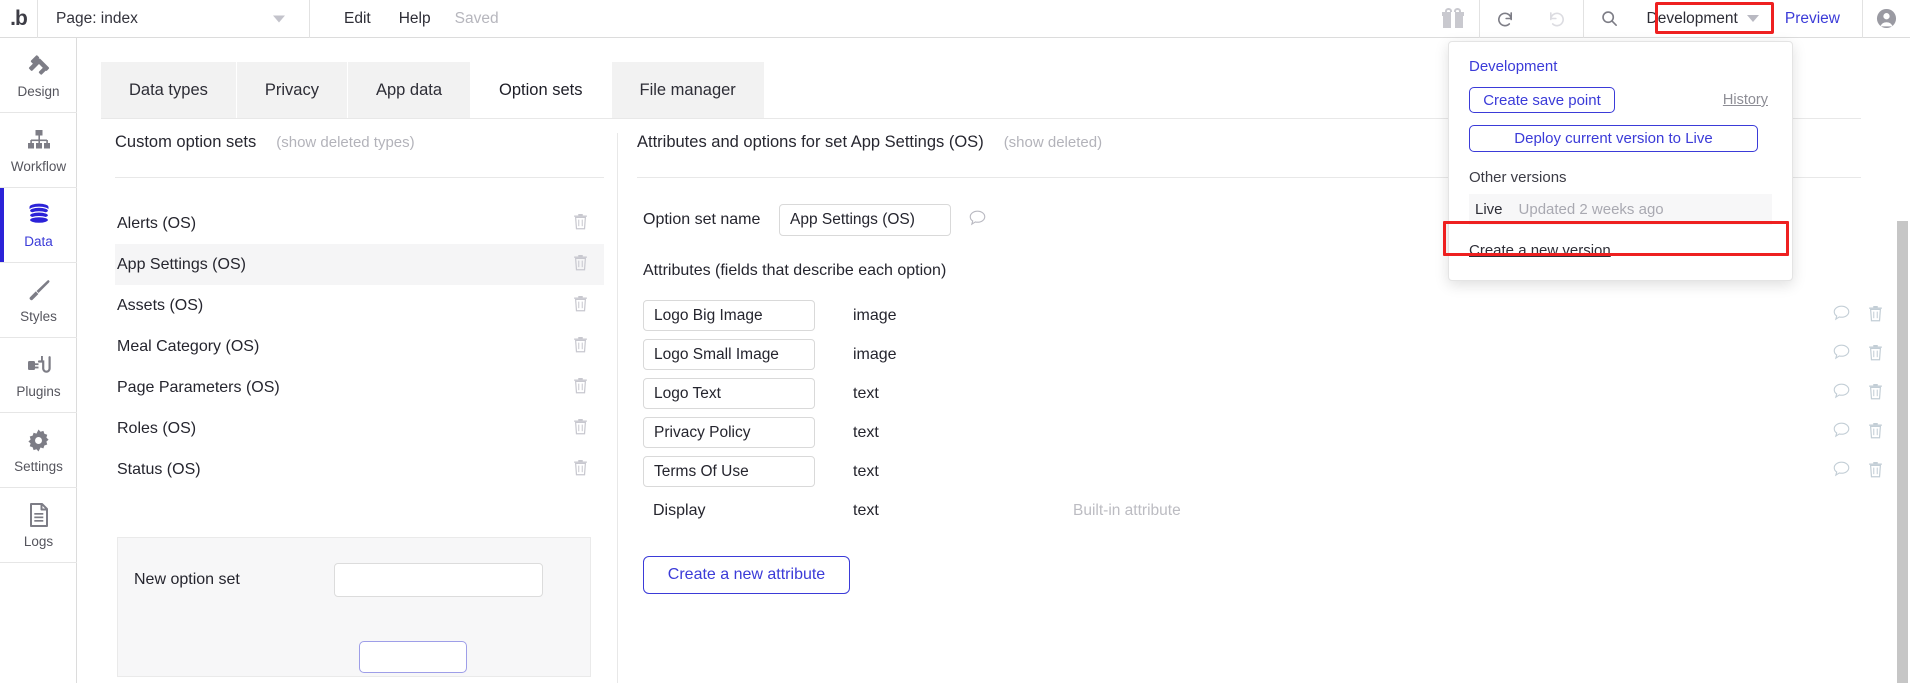  I want to click on sidebar-item-workflow: Workflow, so click(38, 150).